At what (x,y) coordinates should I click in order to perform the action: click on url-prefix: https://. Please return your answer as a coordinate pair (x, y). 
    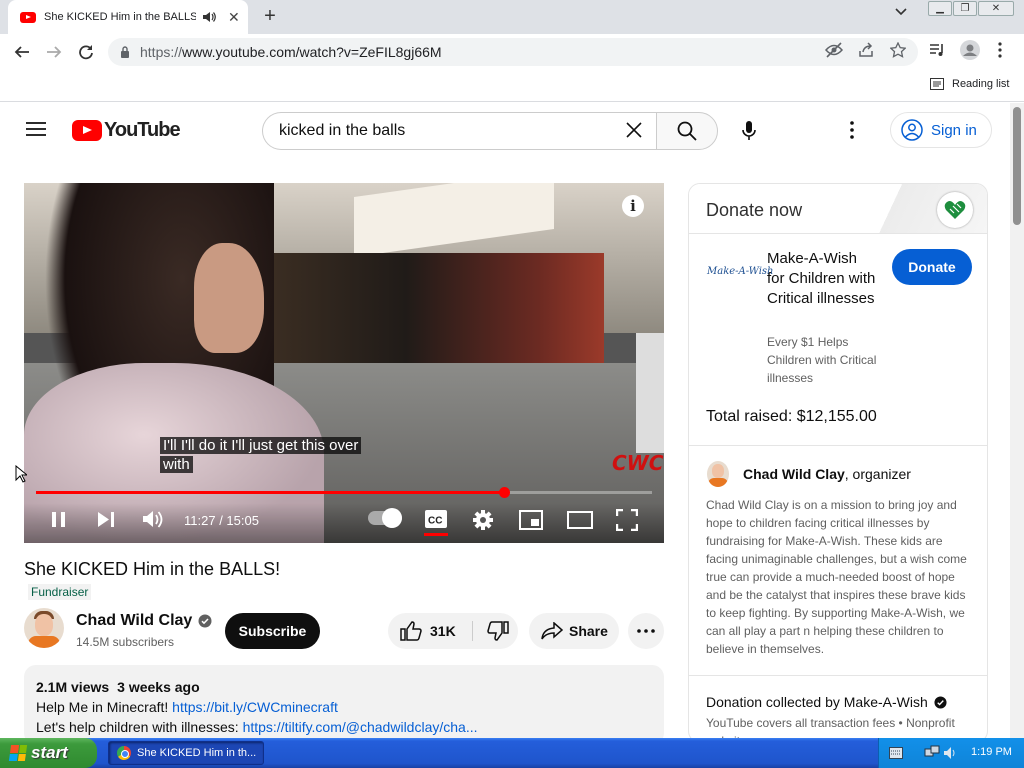
    Looking at the image, I should click on (161, 52).